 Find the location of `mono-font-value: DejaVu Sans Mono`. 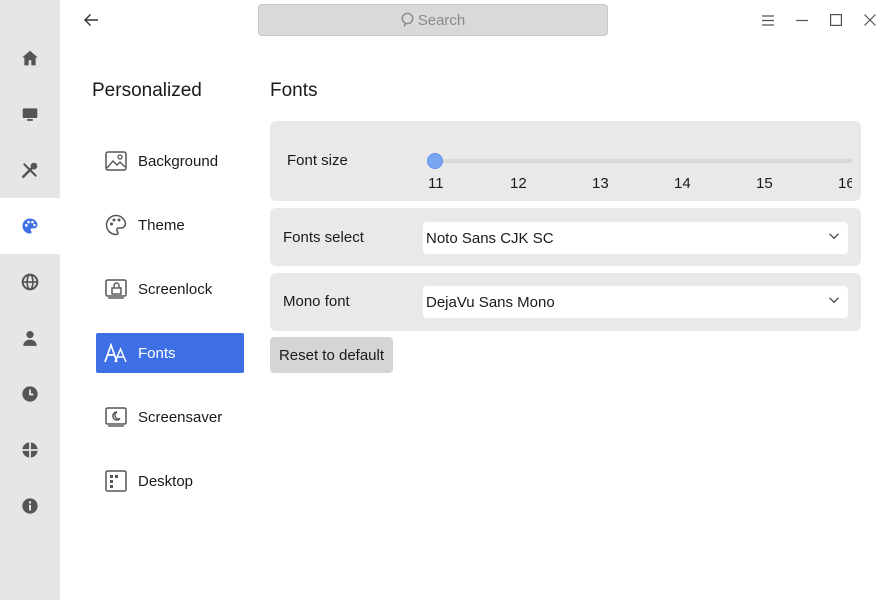

mono-font-value: DejaVu Sans Mono is located at coordinates (490, 302).